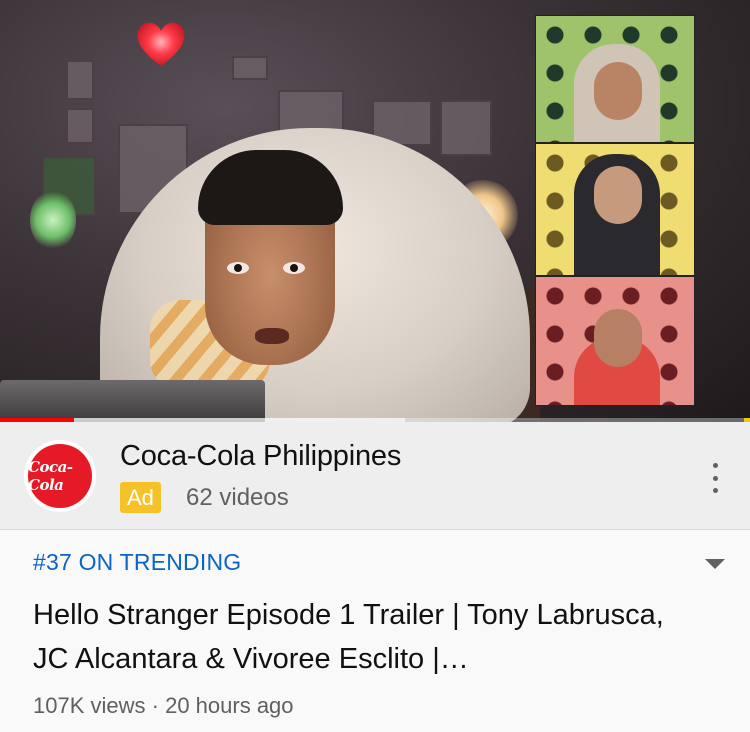 Image resolution: width=750 pixels, height=732 pixels. Describe the element at coordinates (163, 706) in the screenshot. I see `video-meta: 107K views · 20 hours ago` at that location.